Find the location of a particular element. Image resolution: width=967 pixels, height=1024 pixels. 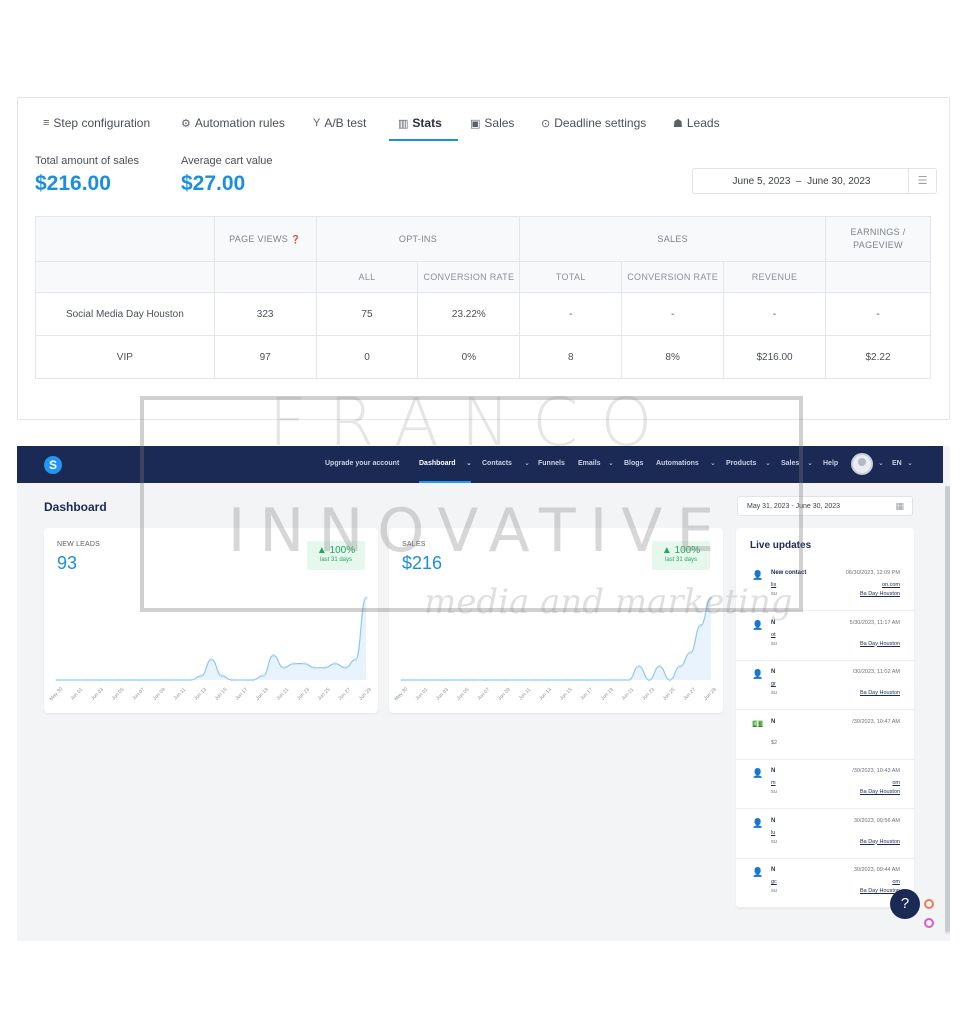

assistant-icon is located at coordinates (929, 923).